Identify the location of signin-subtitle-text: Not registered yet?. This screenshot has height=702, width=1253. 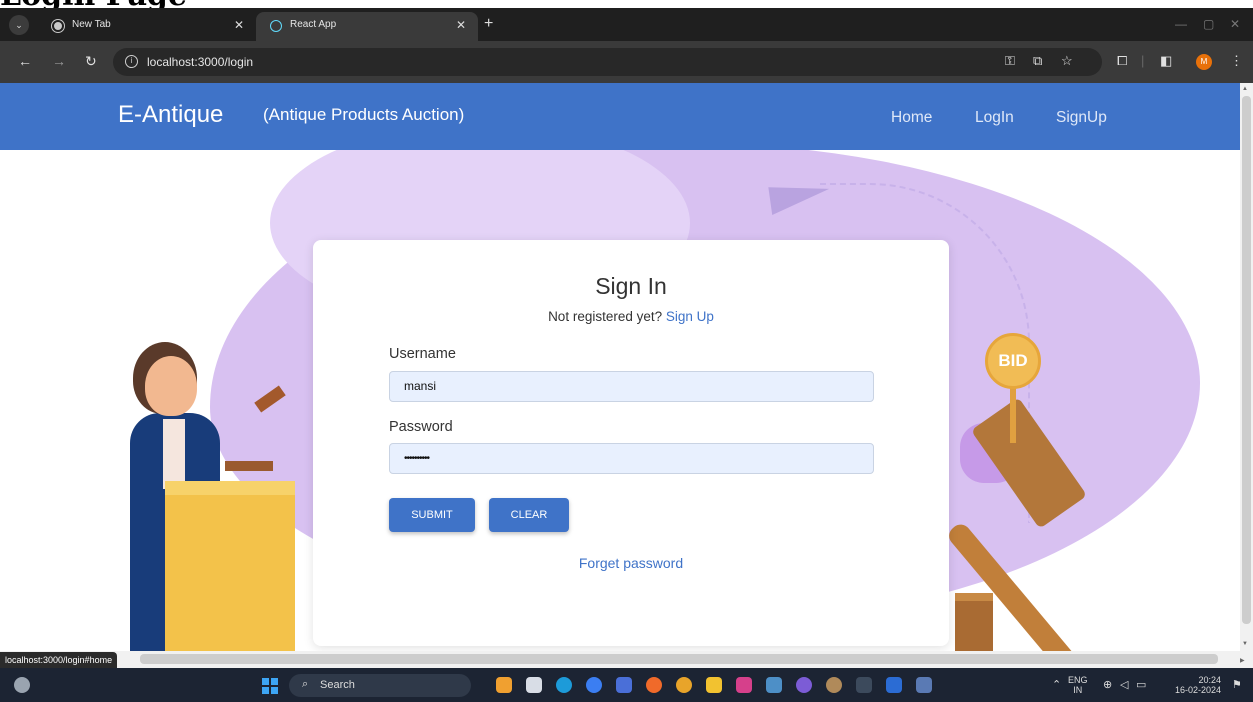
(605, 316).